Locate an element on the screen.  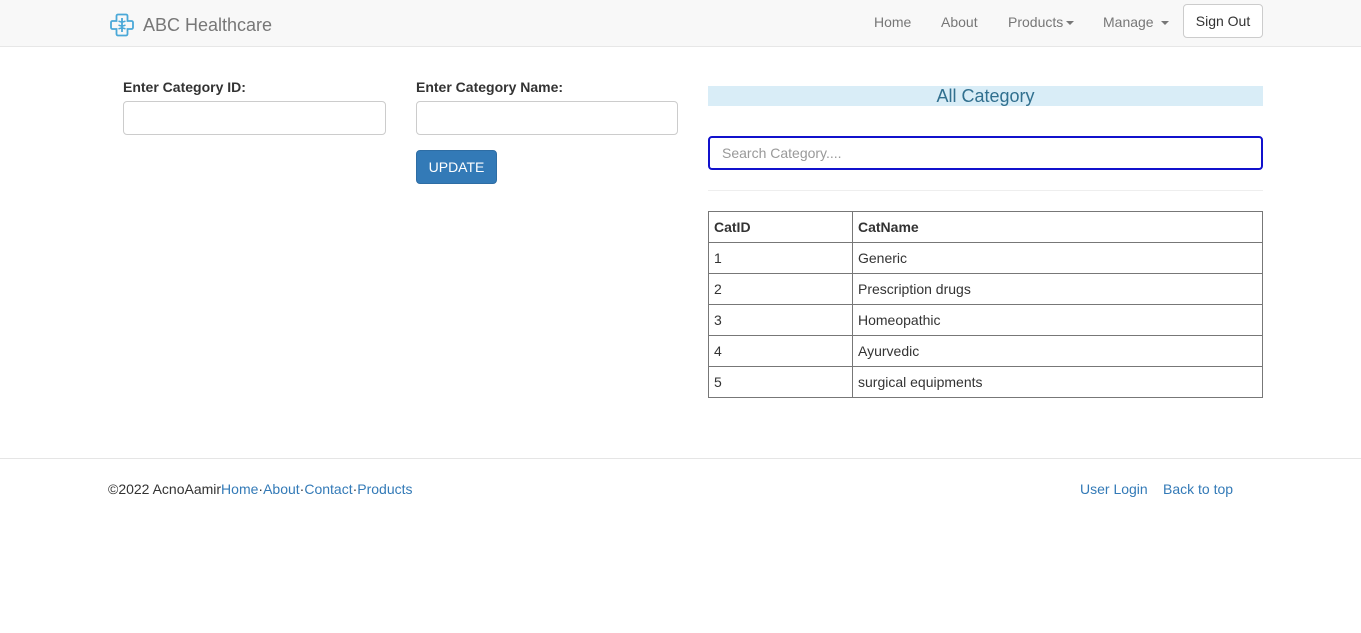
footer-contact-link: Contact is located at coordinates (328, 489).